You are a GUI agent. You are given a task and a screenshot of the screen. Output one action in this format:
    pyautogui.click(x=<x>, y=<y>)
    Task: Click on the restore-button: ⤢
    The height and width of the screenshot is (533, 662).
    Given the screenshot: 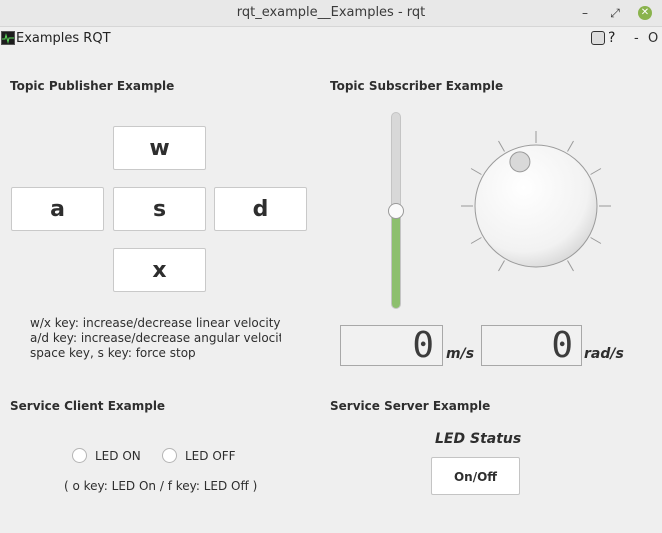 What is the action you would take?
    pyautogui.click(x=615, y=13)
    